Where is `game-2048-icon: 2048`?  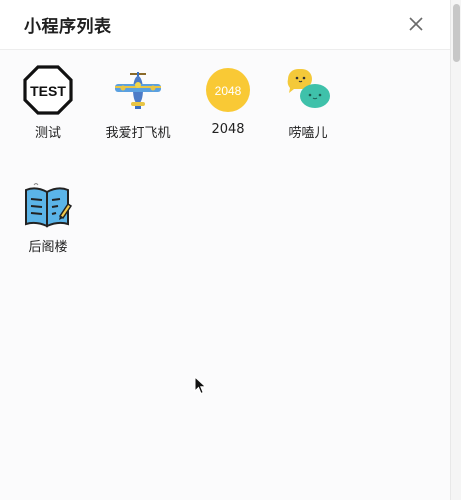
game-2048-icon: 2048 is located at coordinates (228, 90).